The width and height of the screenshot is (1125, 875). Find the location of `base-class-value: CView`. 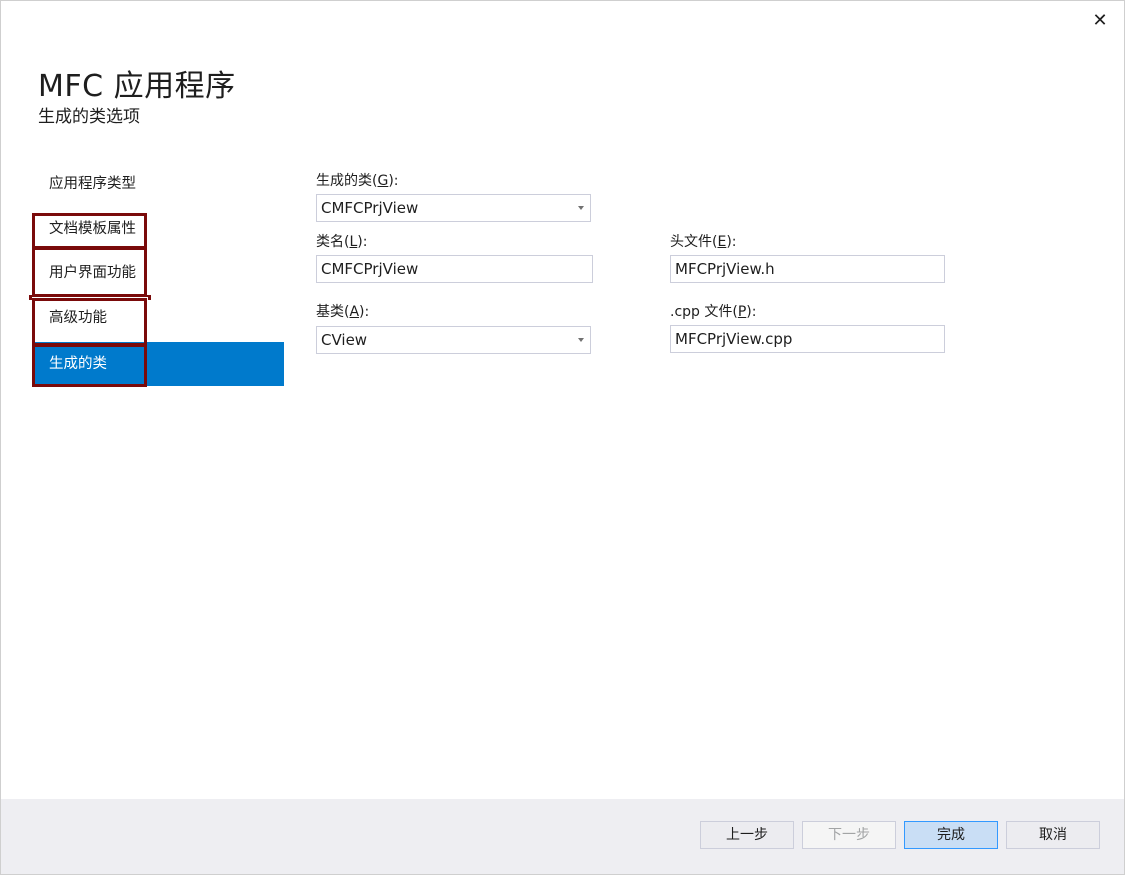

base-class-value: CView is located at coordinates (344, 340).